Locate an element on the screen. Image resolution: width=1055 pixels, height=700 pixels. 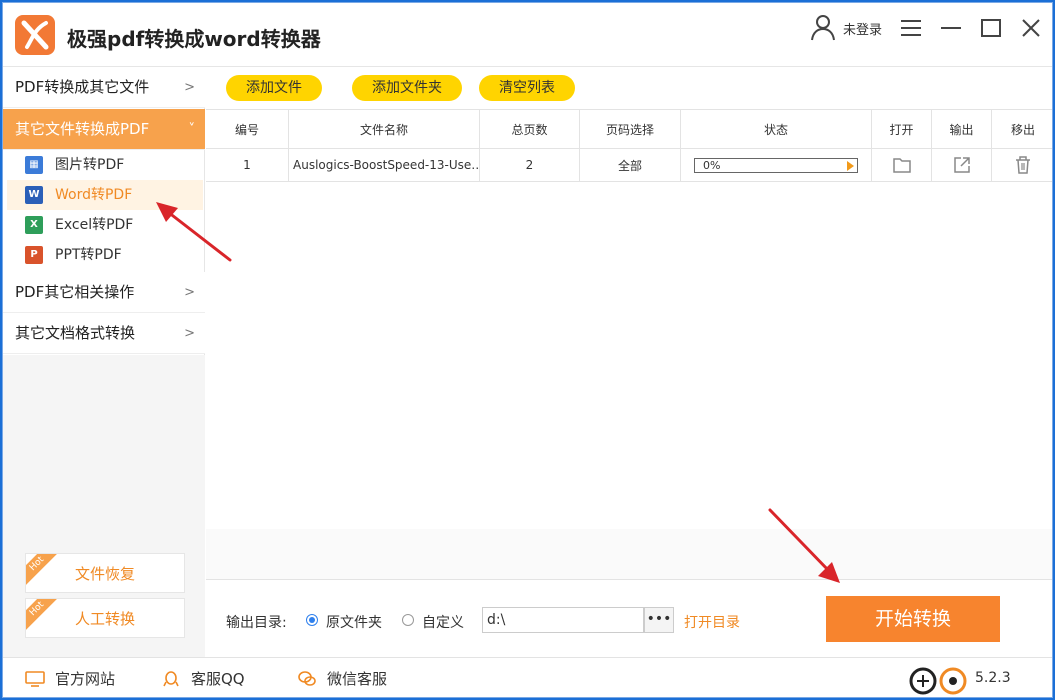
sidebar-category-label: PDF转换成其它文件 is located at coordinates (82, 87).